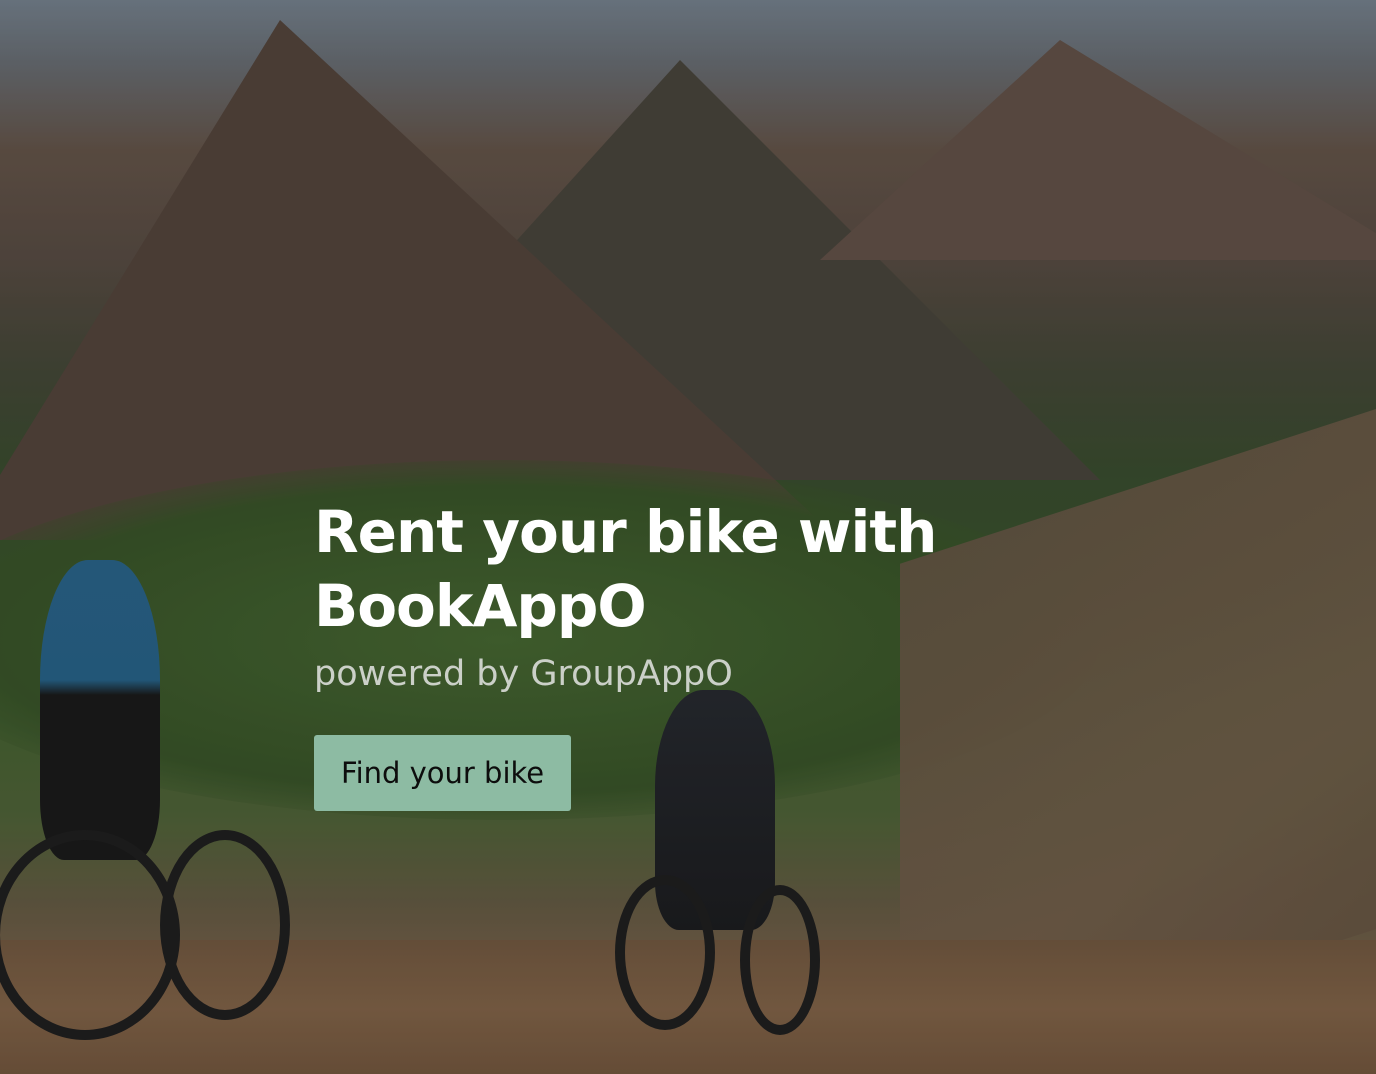 This screenshot has height=1074, width=1376. What do you see at coordinates (625, 532) in the screenshot?
I see `hero-title-line1: Rent your bike with` at bounding box center [625, 532].